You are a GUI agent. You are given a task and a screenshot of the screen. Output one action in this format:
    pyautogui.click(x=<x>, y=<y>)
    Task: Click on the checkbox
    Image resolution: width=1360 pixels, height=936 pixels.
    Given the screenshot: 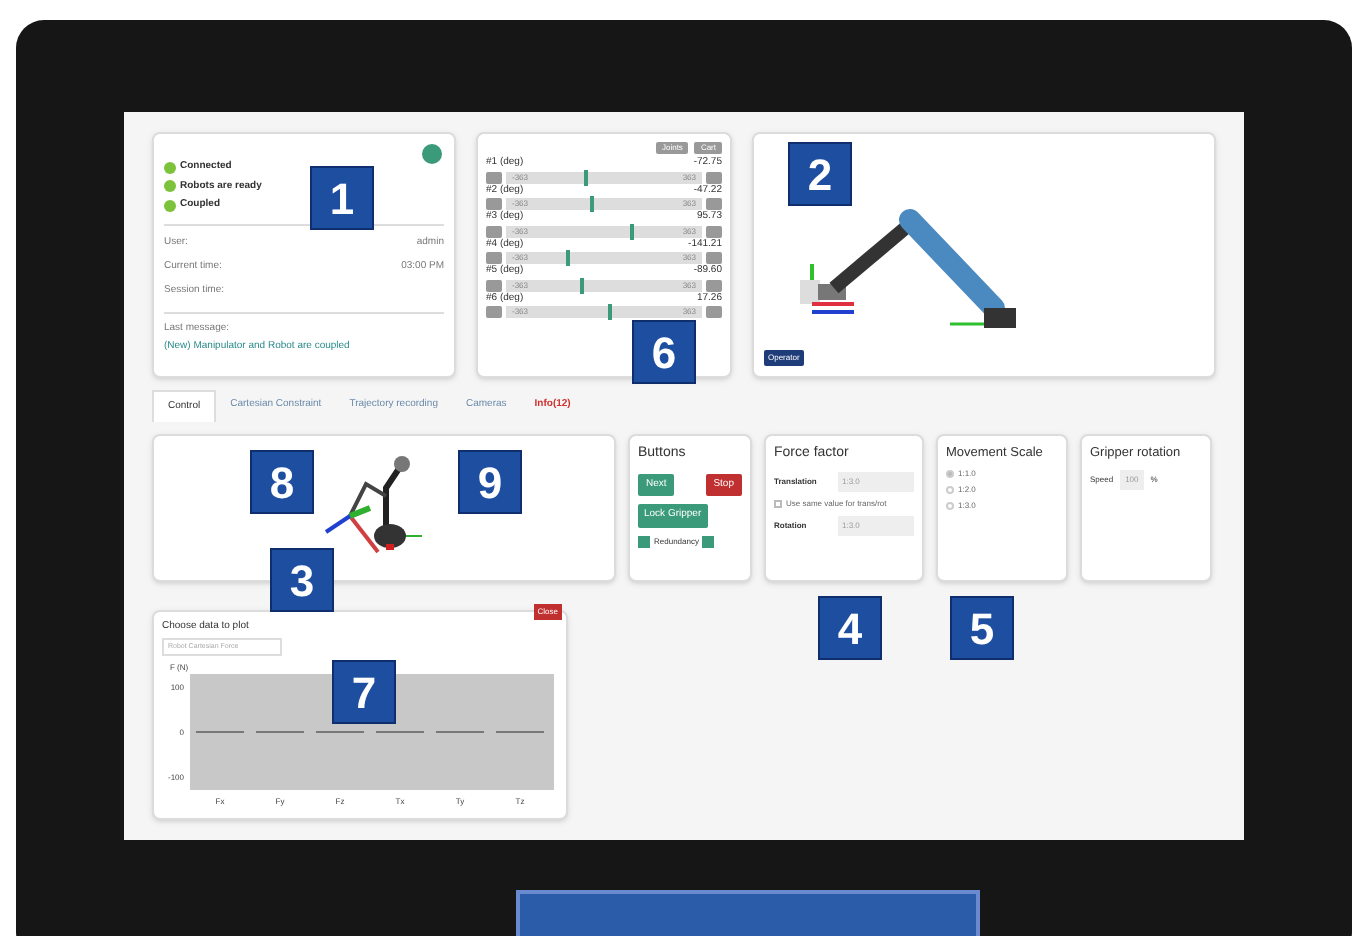 What is the action you would take?
    pyautogui.click(x=778, y=503)
    